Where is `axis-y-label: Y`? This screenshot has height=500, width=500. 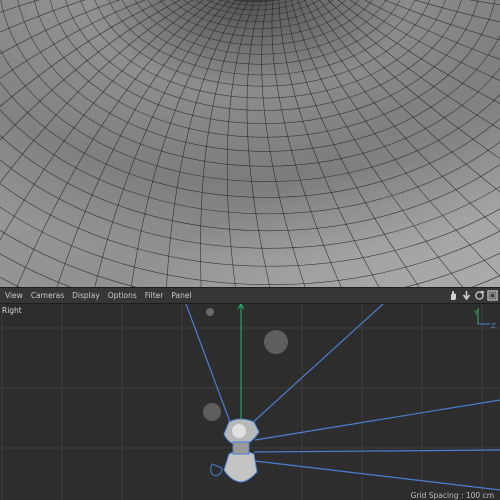
axis-y-label: Y is located at coordinates (476, 313).